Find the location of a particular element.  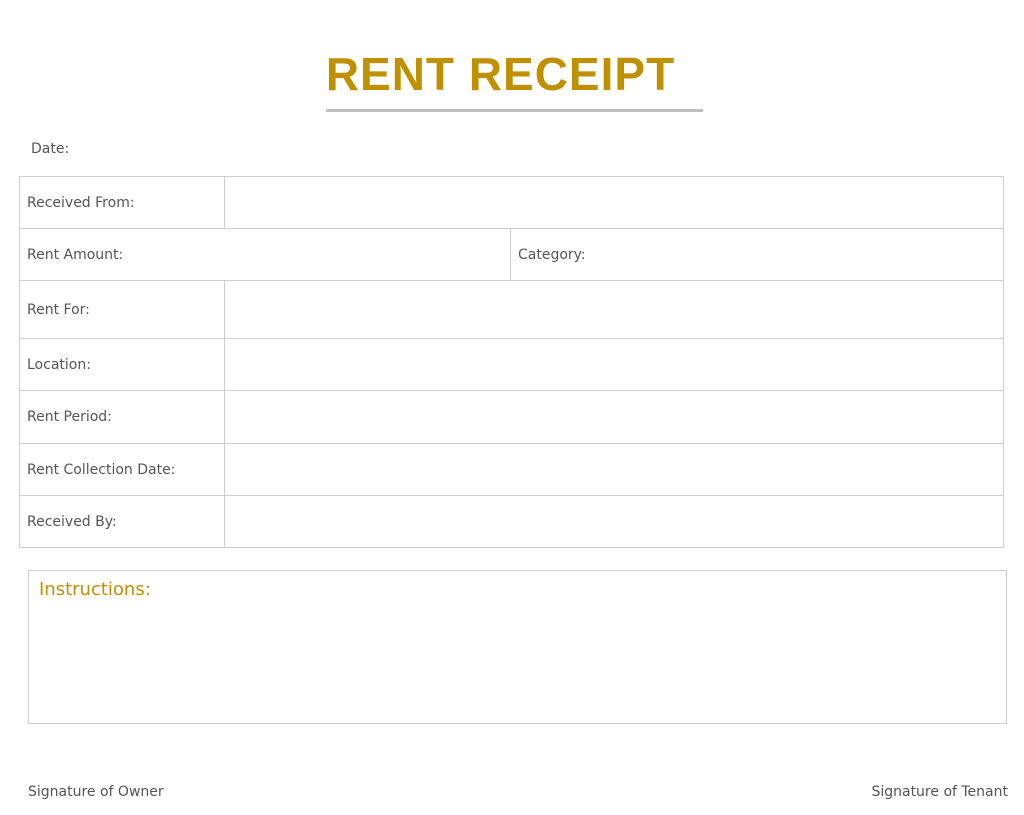

row-rent-for: Rent For: is located at coordinates (511, 309).